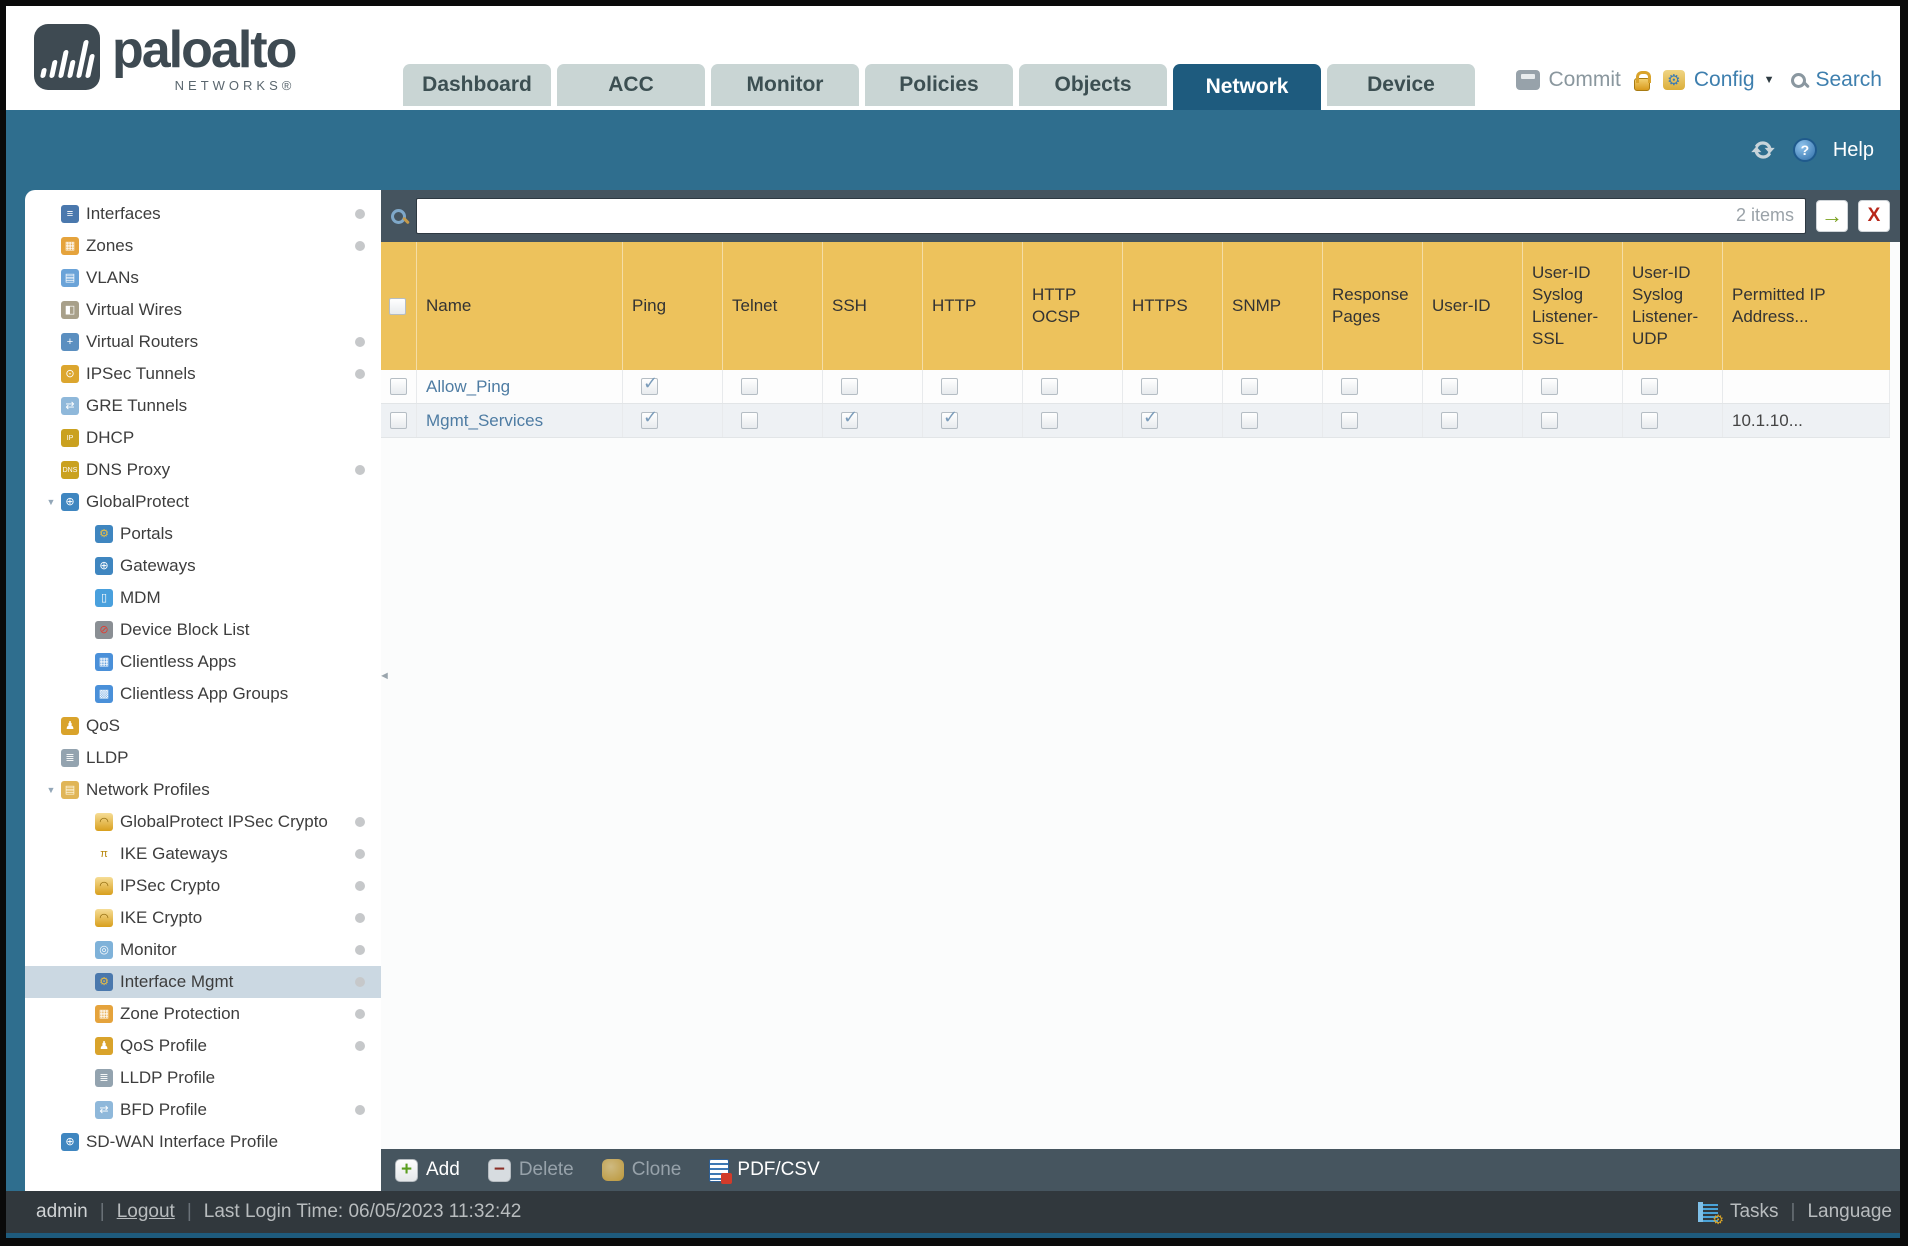 Image resolution: width=1908 pixels, height=1246 pixels. What do you see at coordinates (384, 676) in the screenshot?
I see `sidebar-collapse-handle: ◄` at bounding box center [384, 676].